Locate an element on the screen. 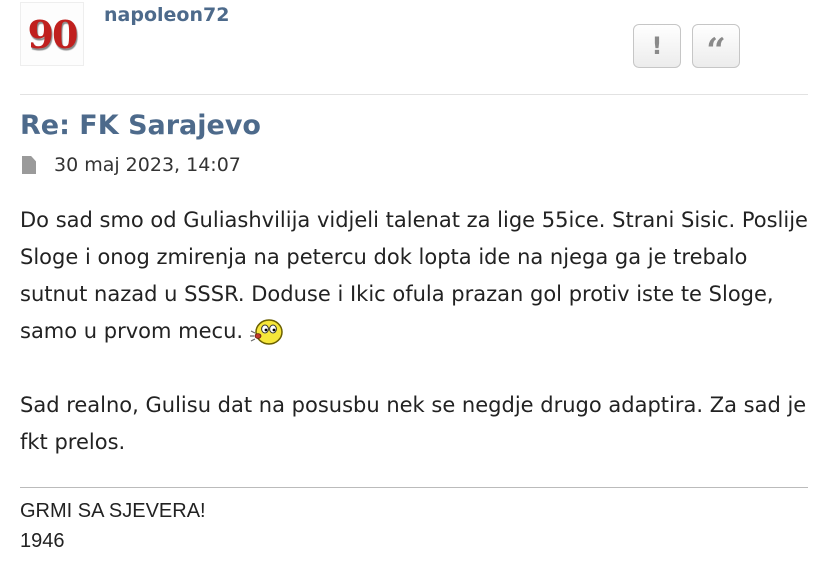  user-avatar: 90 is located at coordinates (52, 34).